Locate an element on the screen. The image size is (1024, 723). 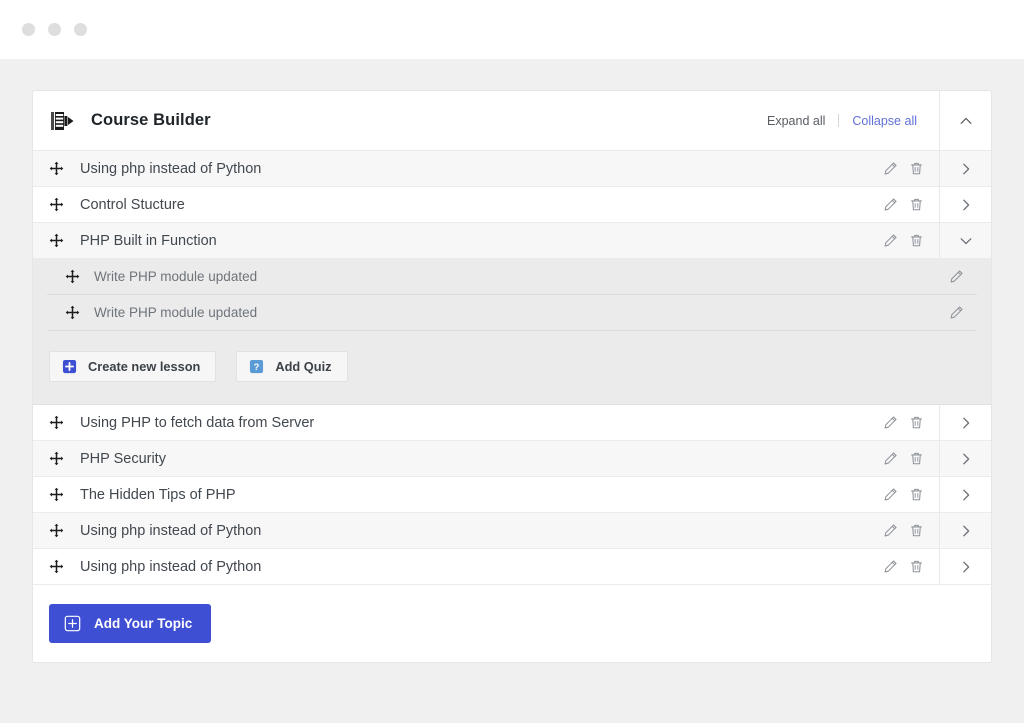
card-footer: Add Your Topic is located at coordinates (512, 623).